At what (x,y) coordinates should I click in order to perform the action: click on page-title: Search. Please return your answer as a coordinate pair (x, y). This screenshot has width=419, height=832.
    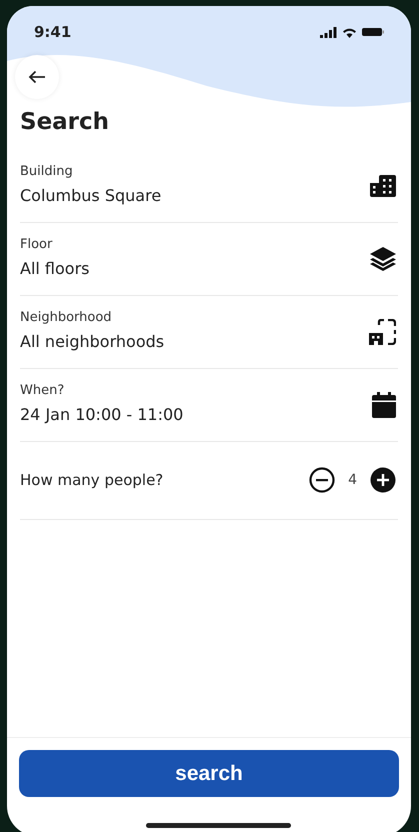
    Looking at the image, I should click on (65, 122).